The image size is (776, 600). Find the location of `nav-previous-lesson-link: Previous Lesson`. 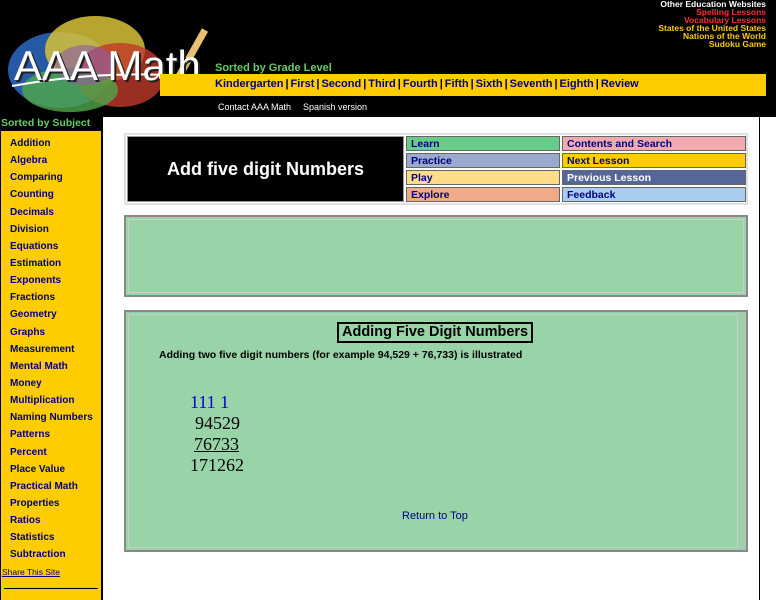

nav-previous-lesson-link: Previous Lesson is located at coordinates (654, 177).